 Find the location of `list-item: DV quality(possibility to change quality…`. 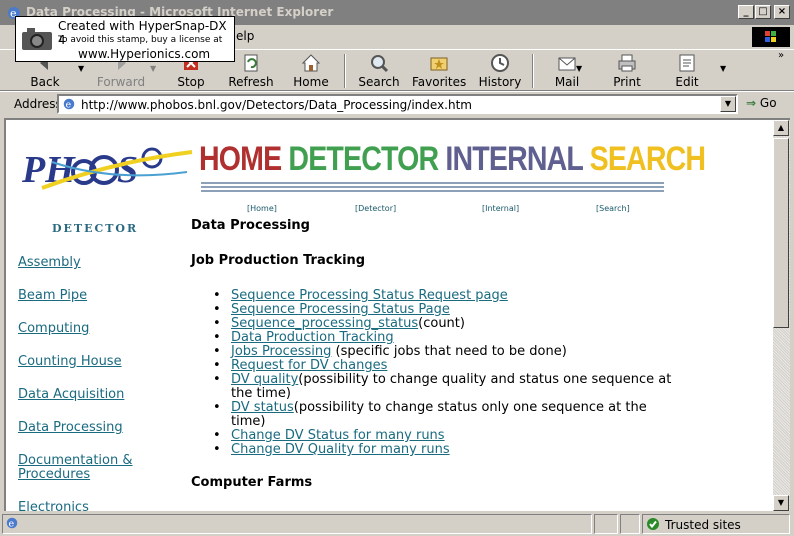

list-item: DV quality(possibility to change quality… is located at coordinates (447, 386).